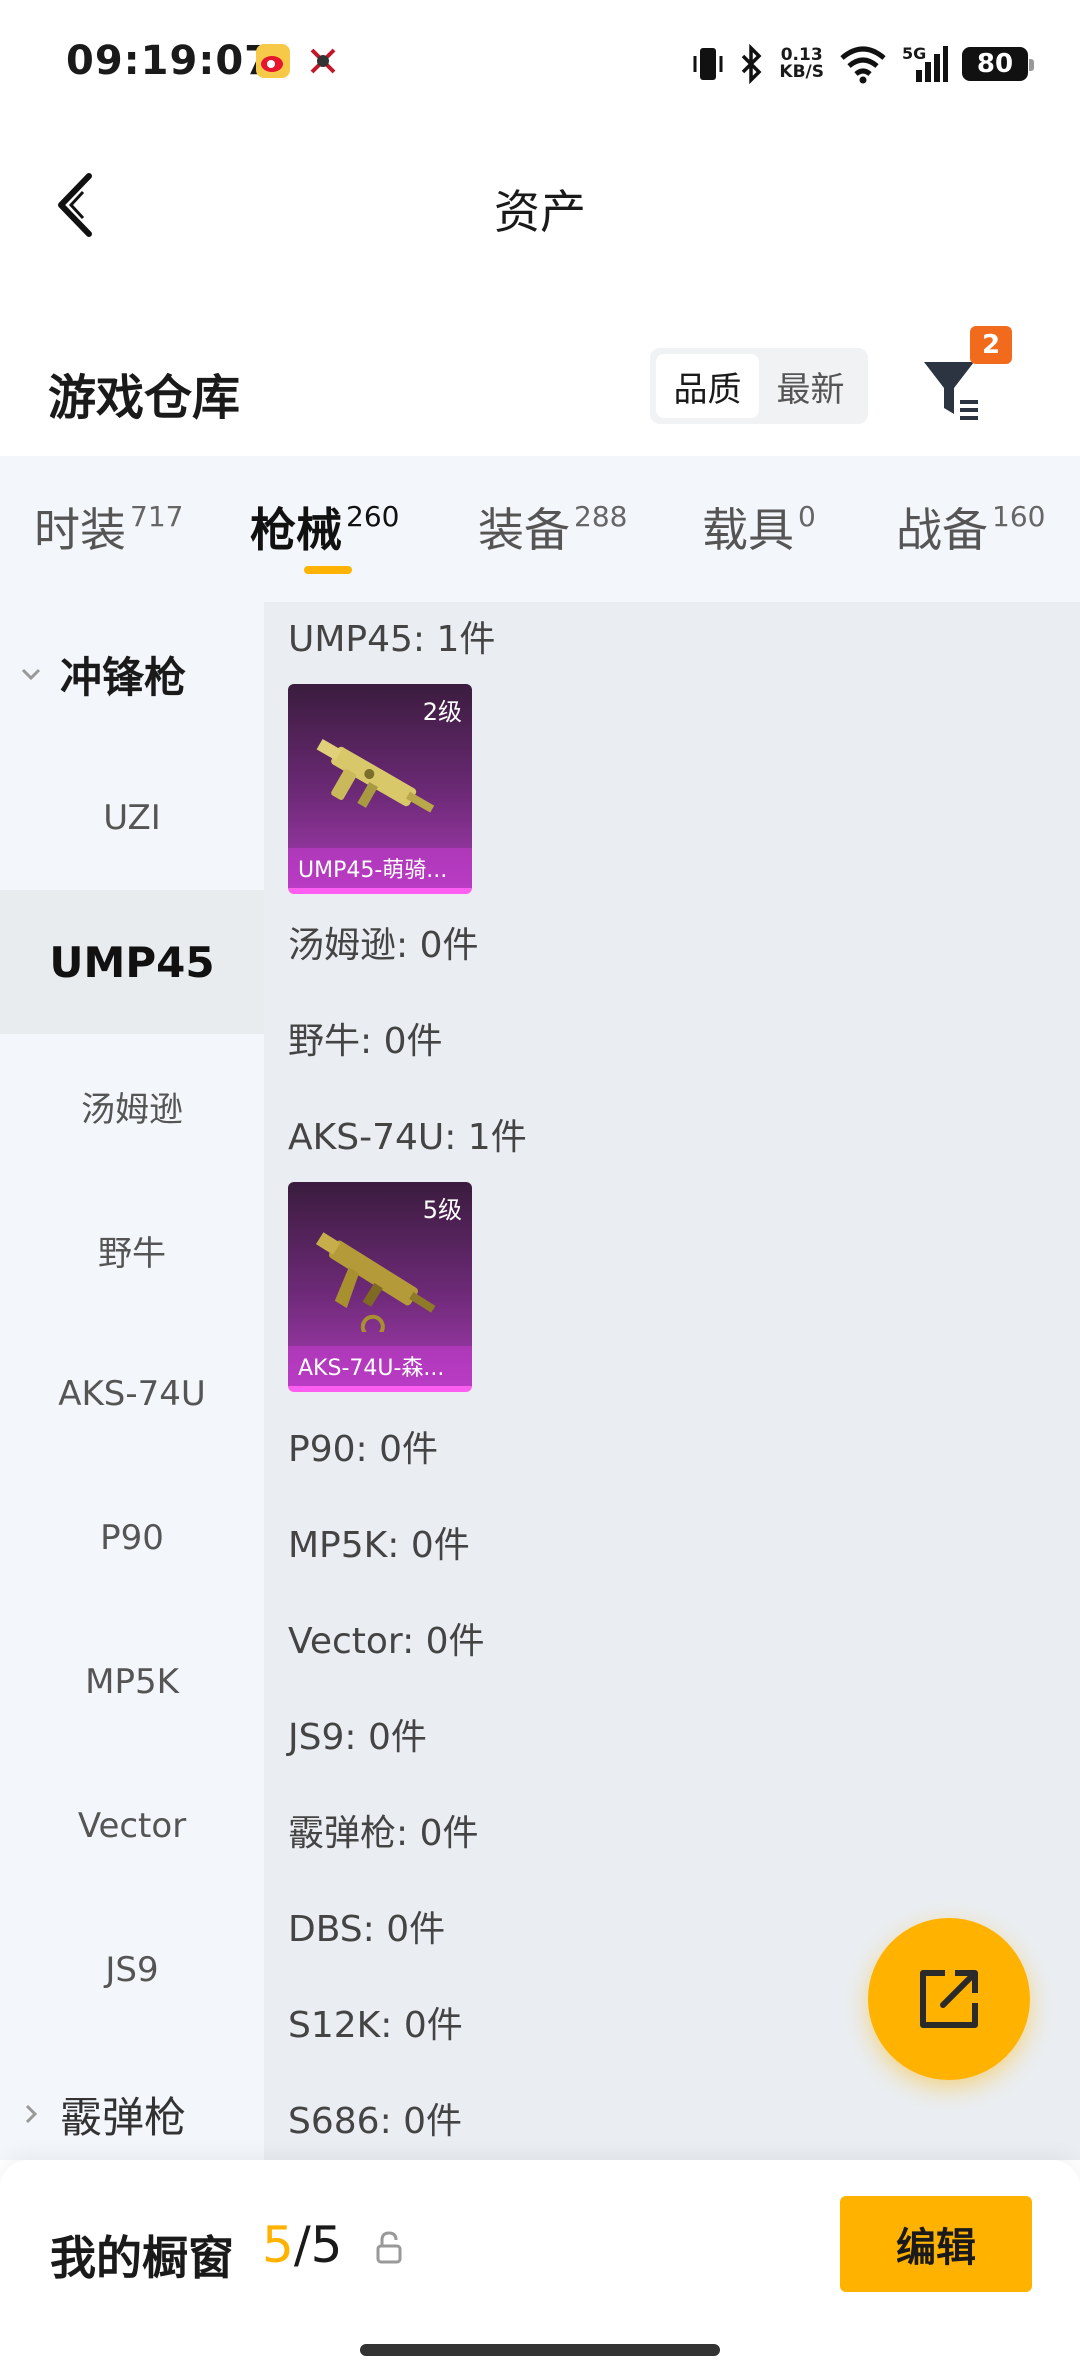 The image size is (1080, 2375). I want to click on sidebar-group-shotgun: 霰弹枪, so click(132, 2101).